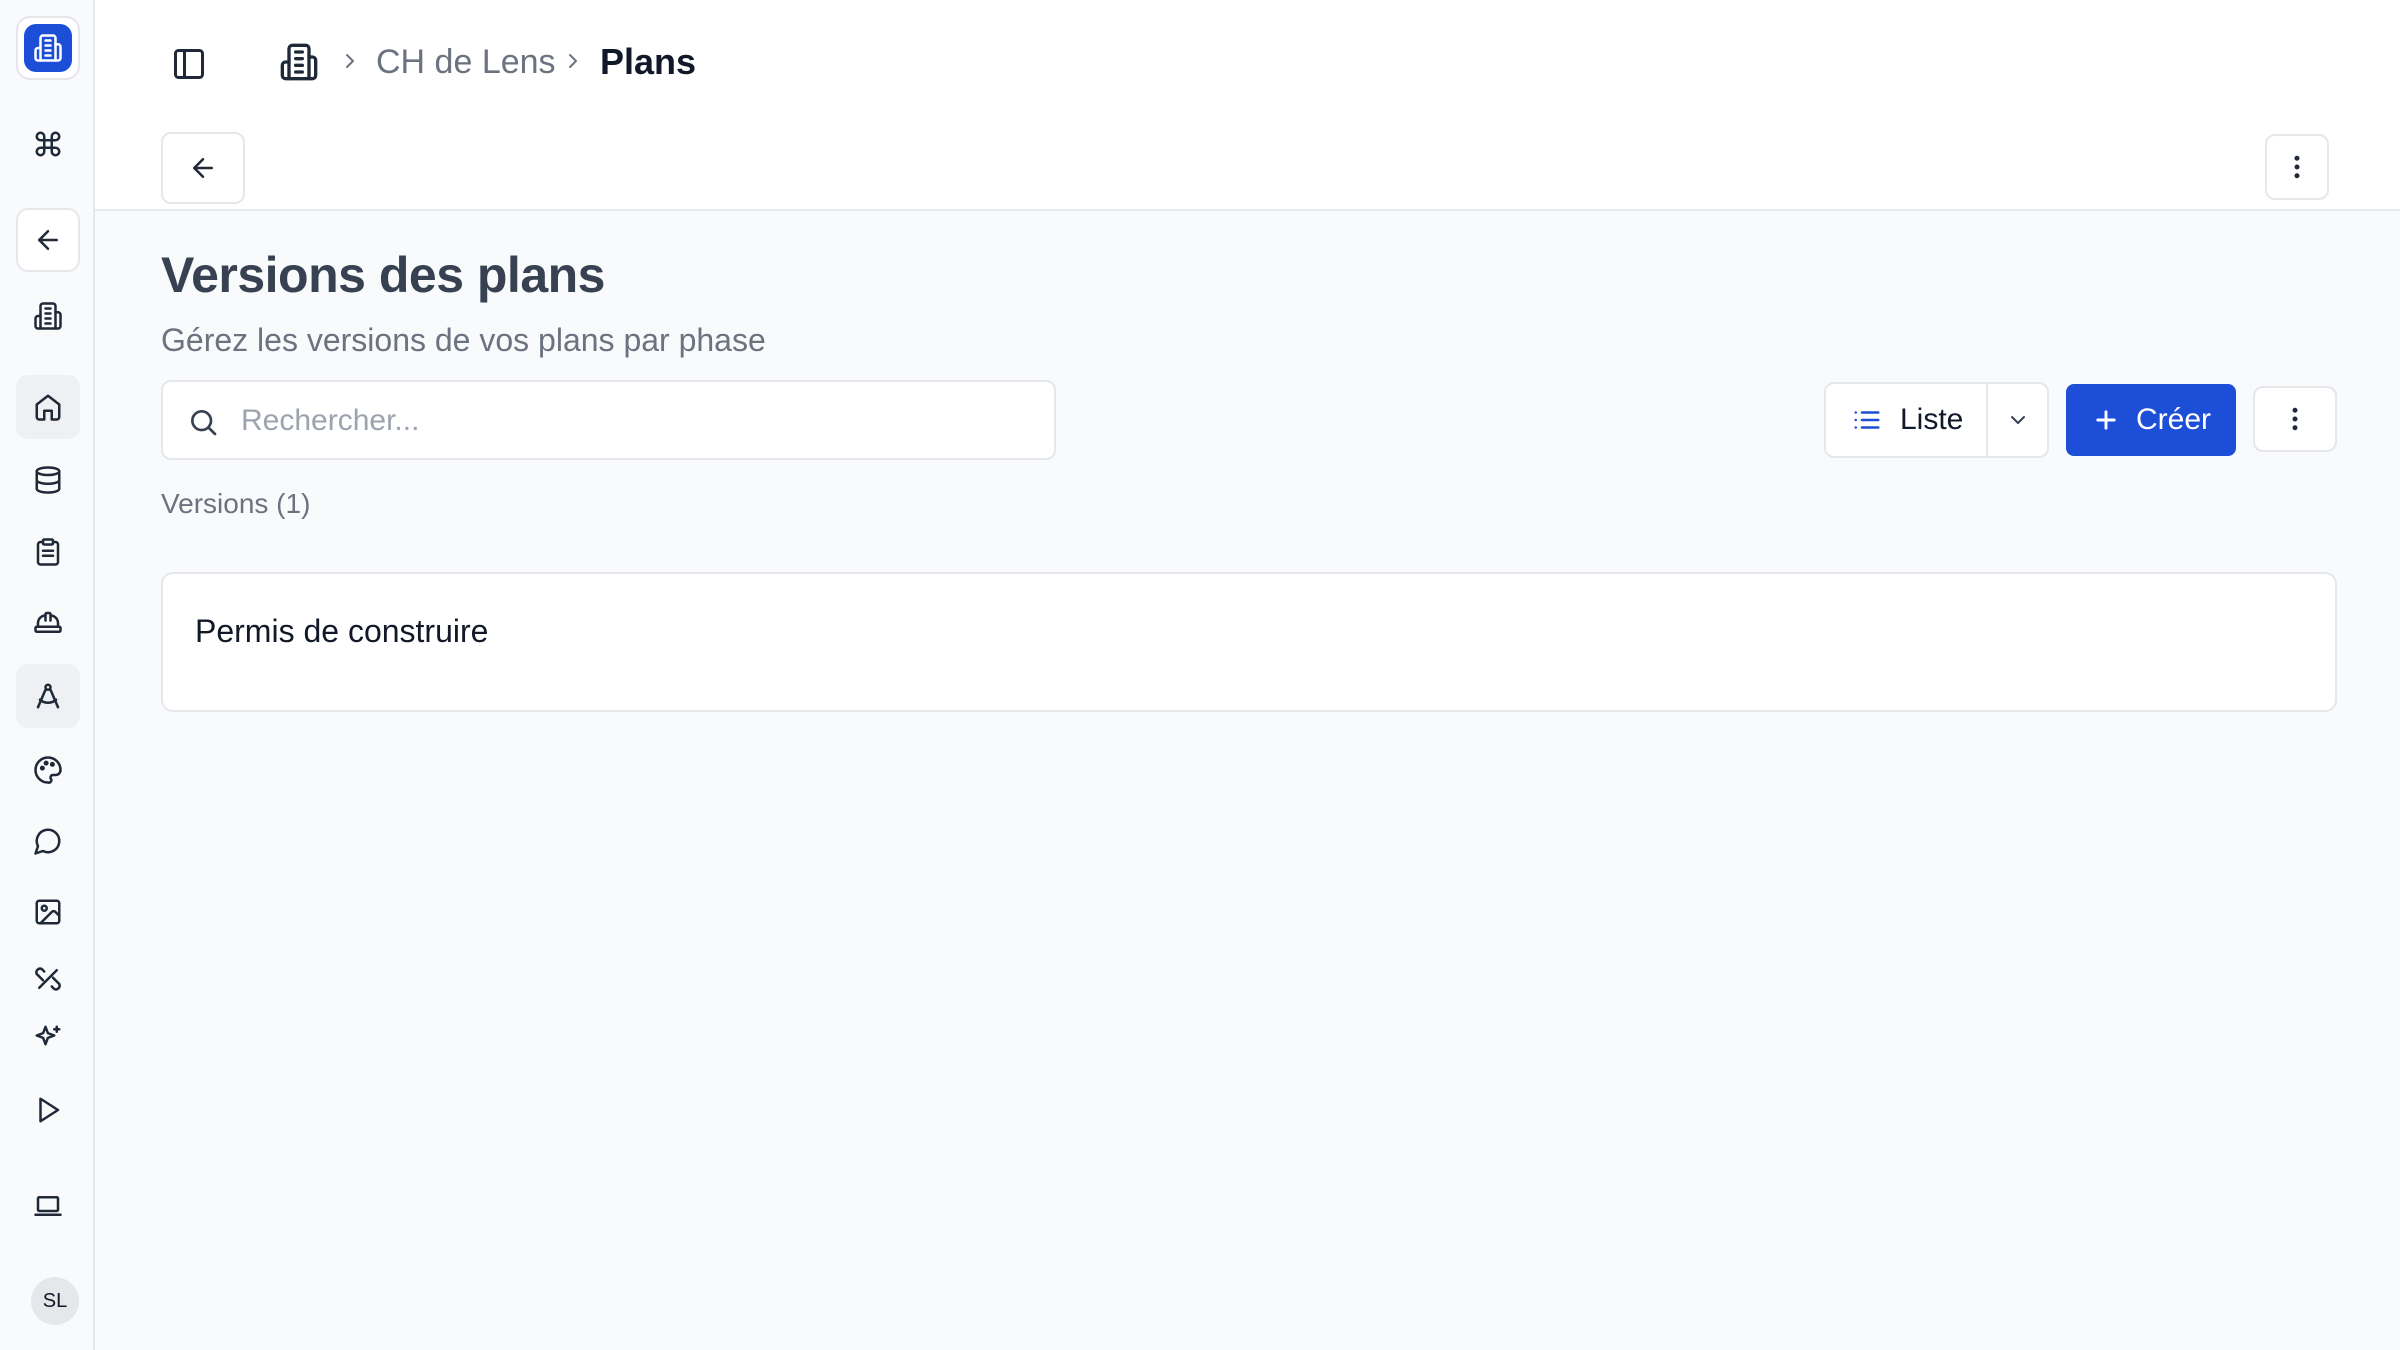 The image size is (2400, 1350). I want to click on hard-hat-icon, so click(48, 623).